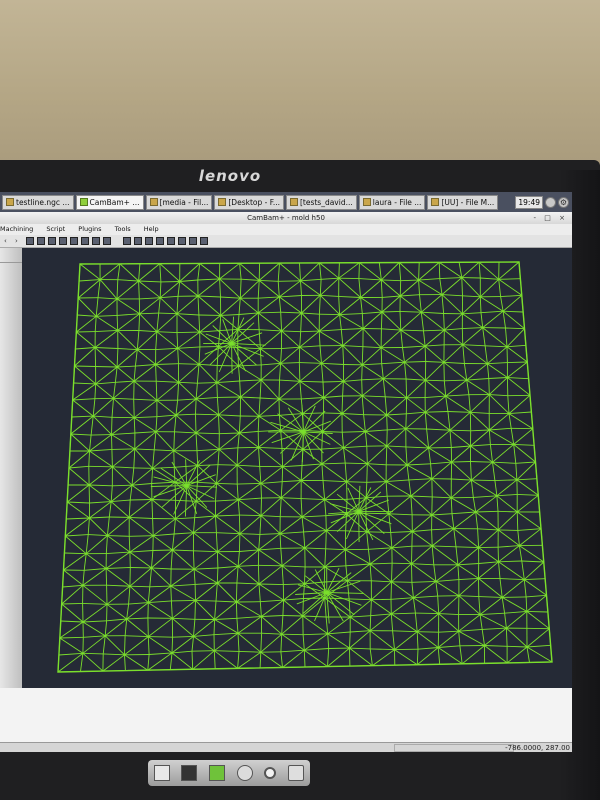  Describe the element at coordinates (563, 202) in the screenshot. I see `settings-icon: ⚙` at that location.